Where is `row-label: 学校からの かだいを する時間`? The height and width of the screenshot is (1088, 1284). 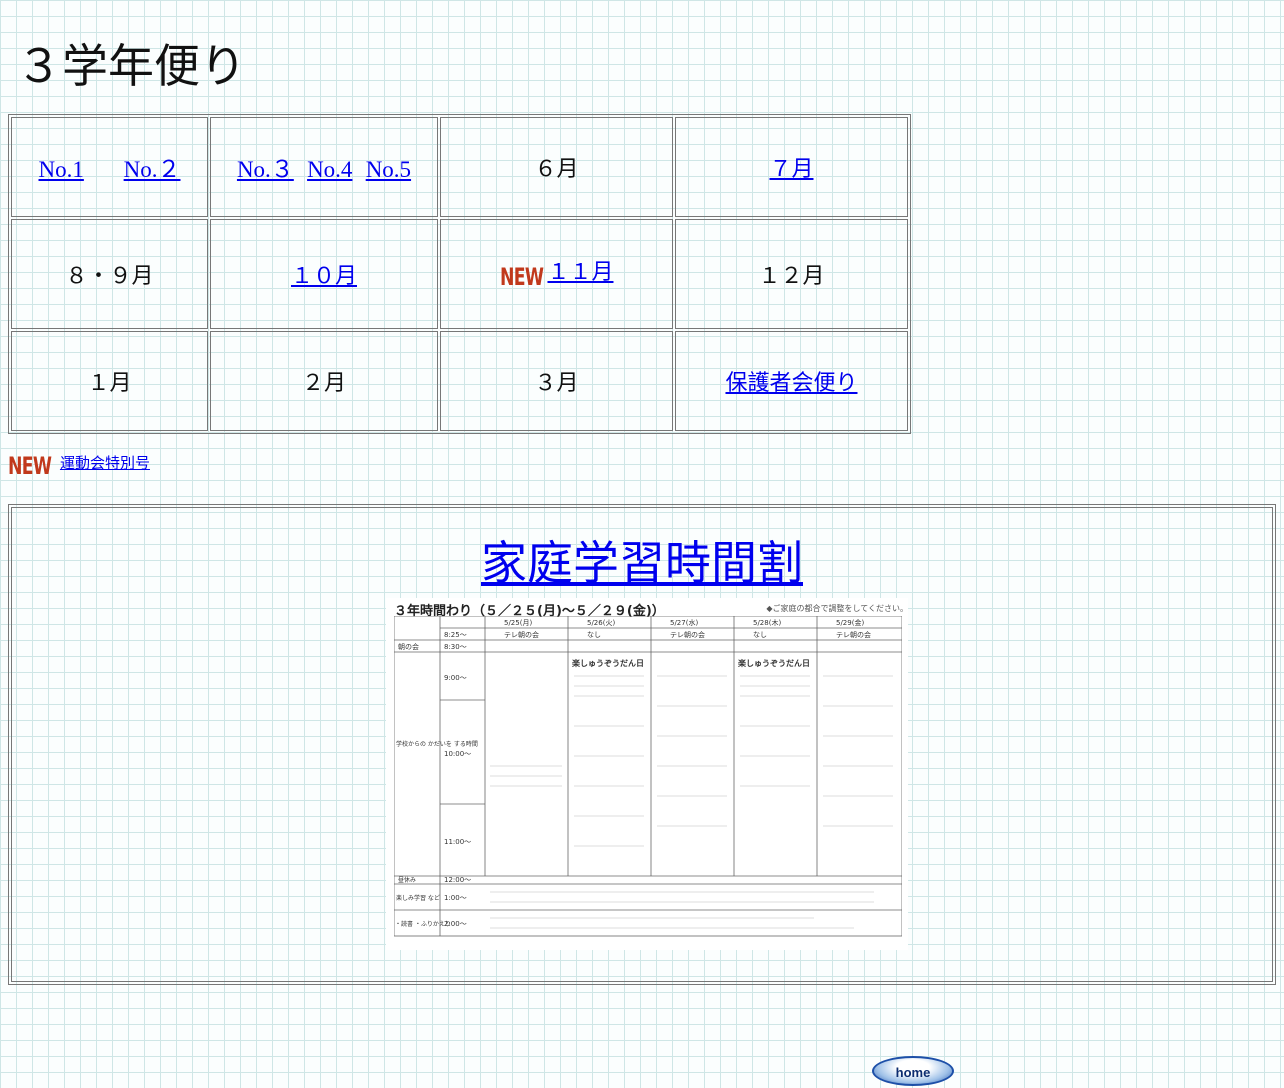 row-label: 学校からの かだいを する時間 is located at coordinates (437, 744).